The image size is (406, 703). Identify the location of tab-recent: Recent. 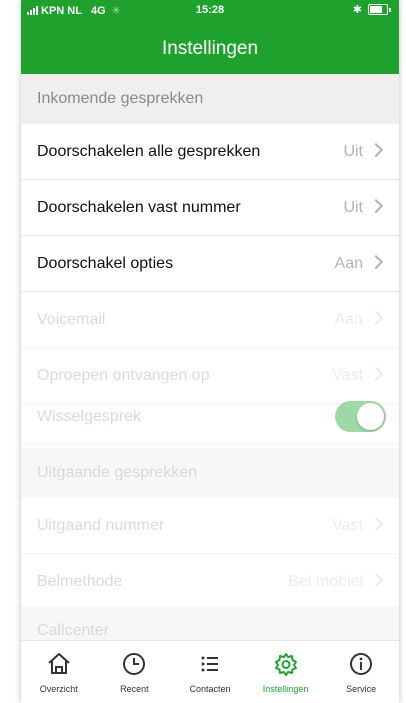
(135, 672).